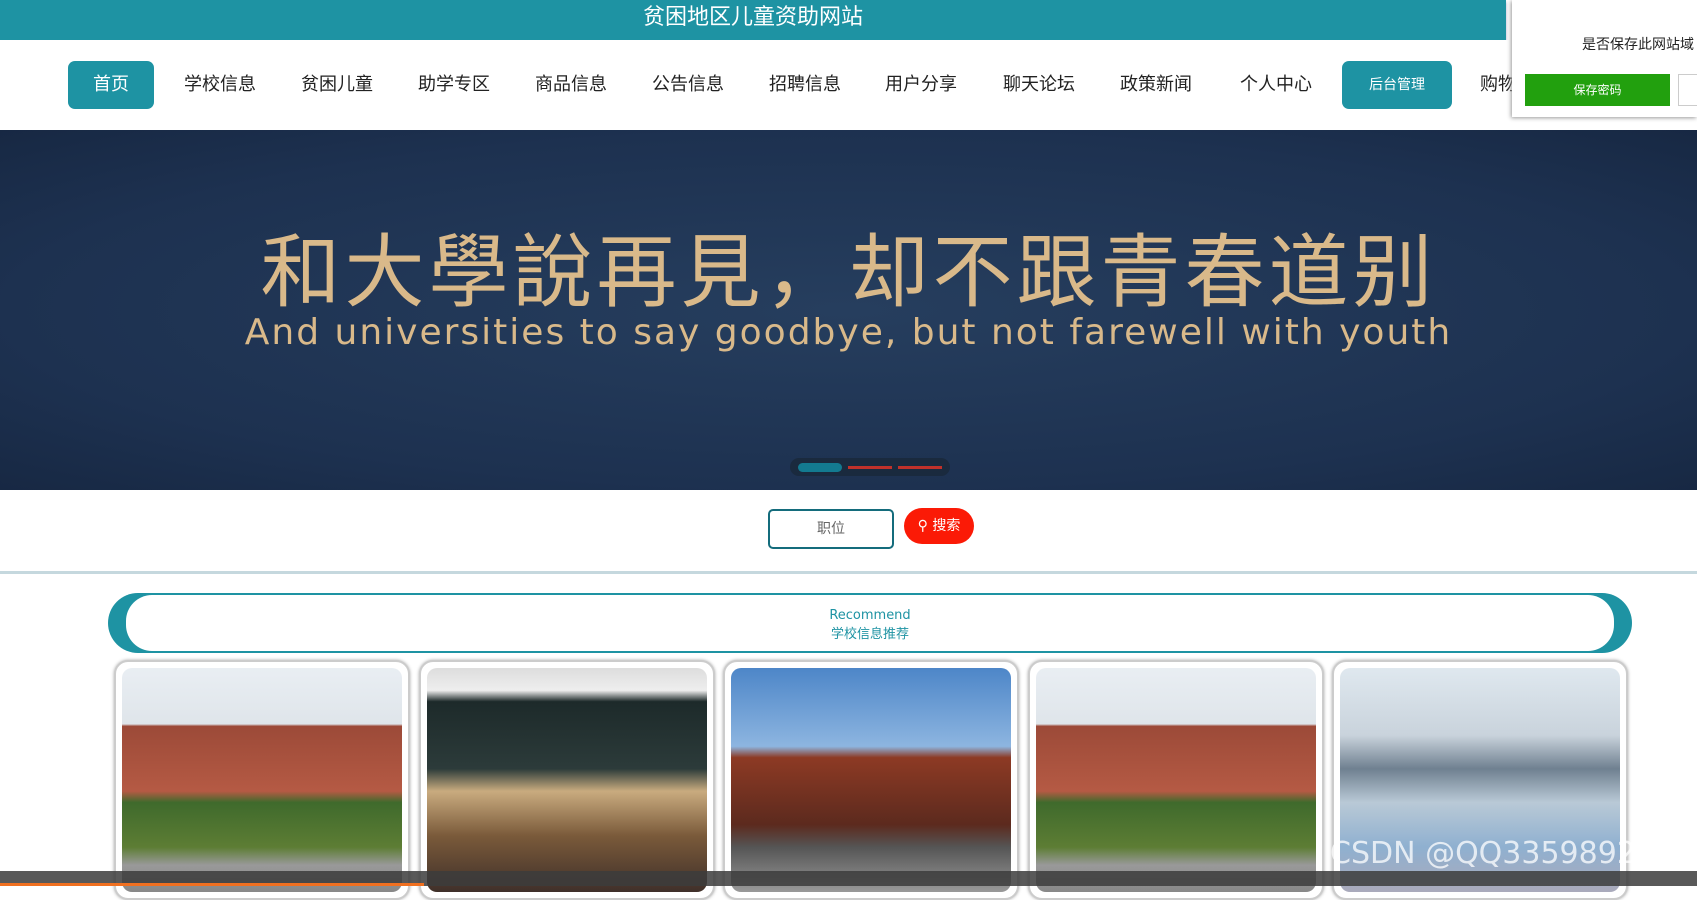 The height and width of the screenshot is (900, 1697). What do you see at coordinates (220, 85) in the screenshot?
I see `nav-school-info: 学校信息` at bounding box center [220, 85].